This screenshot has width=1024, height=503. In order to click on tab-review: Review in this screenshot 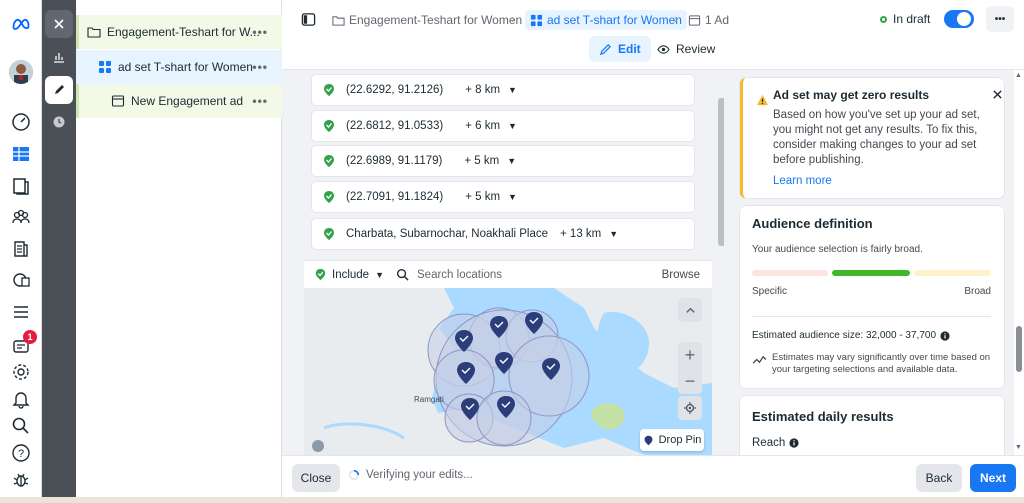, I will do `click(686, 49)`.